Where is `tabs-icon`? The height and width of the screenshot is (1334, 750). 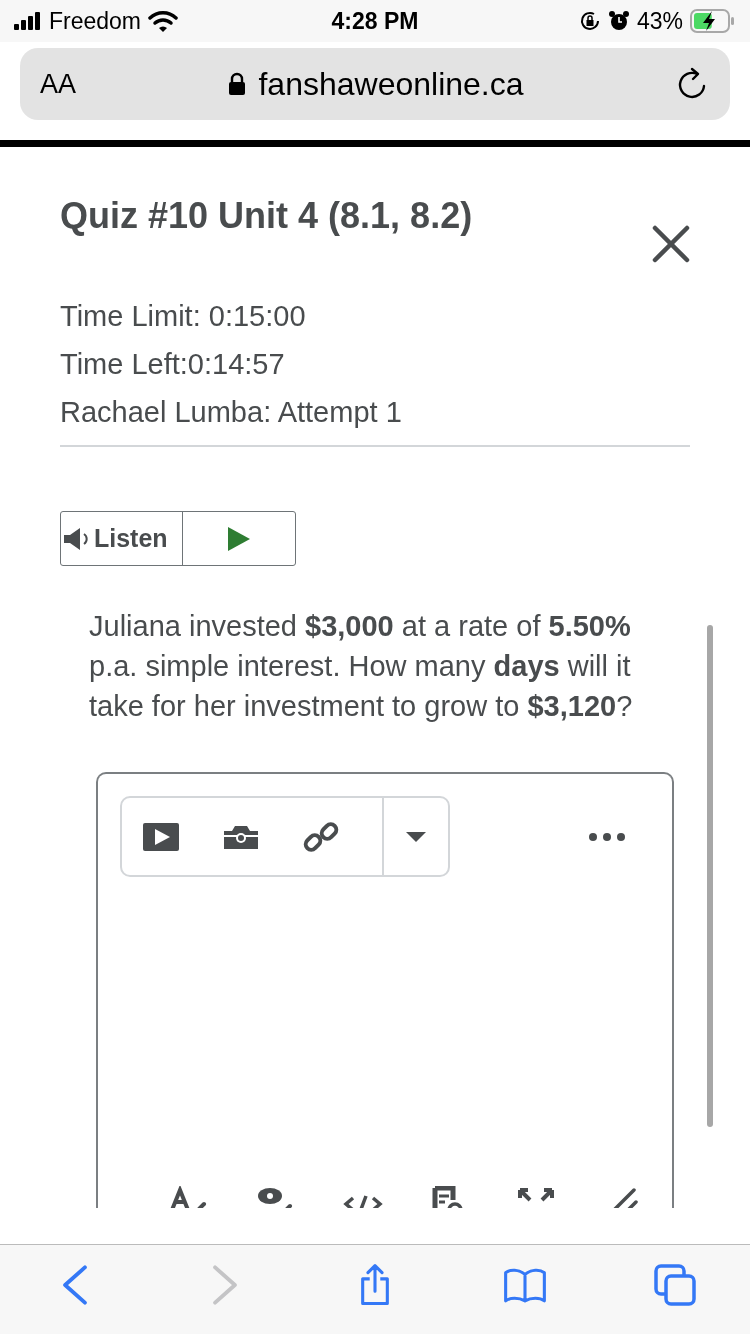 tabs-icon is located at coordinates (675, 1284).